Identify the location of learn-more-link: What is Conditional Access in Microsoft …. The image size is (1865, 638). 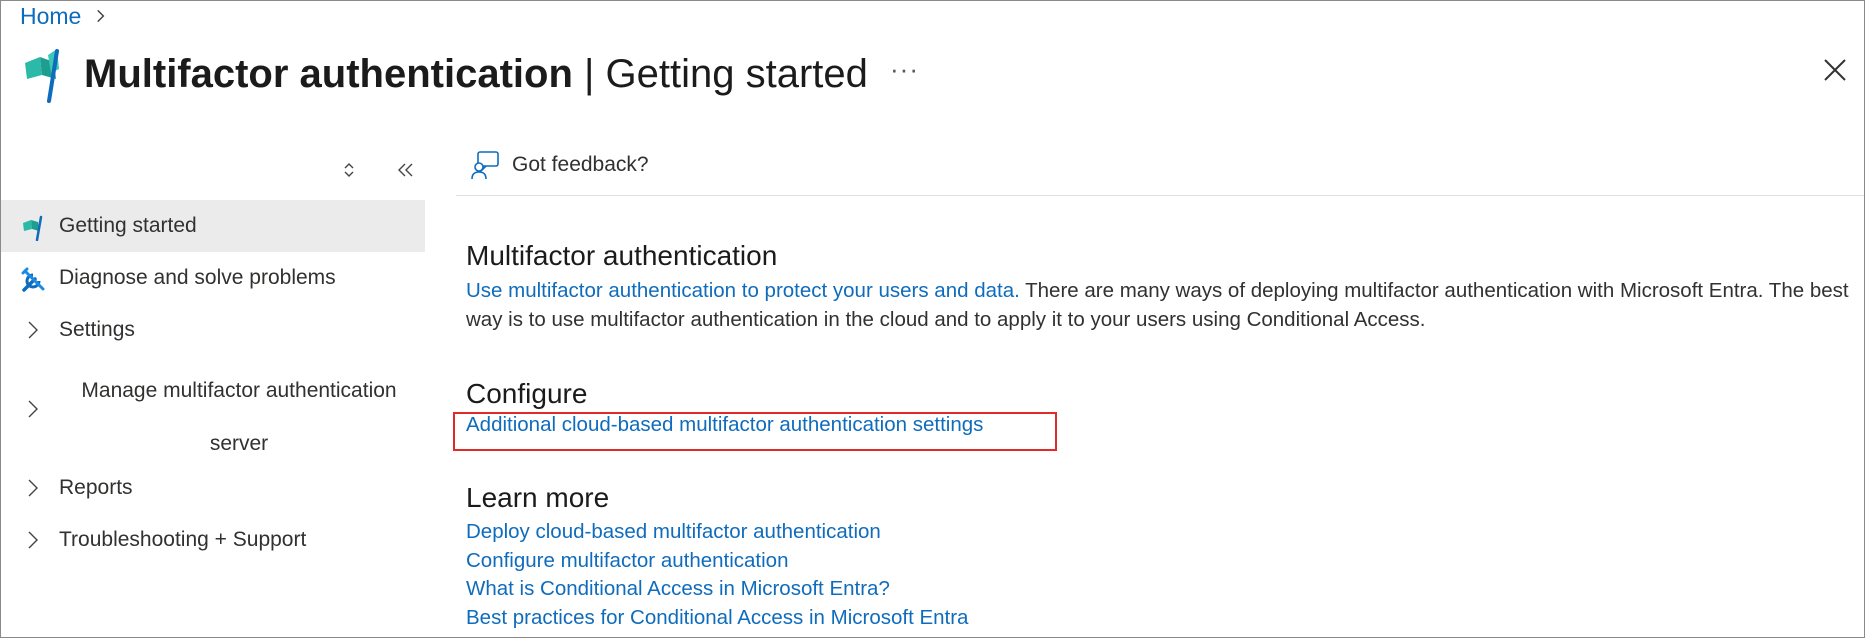
(717, 589).